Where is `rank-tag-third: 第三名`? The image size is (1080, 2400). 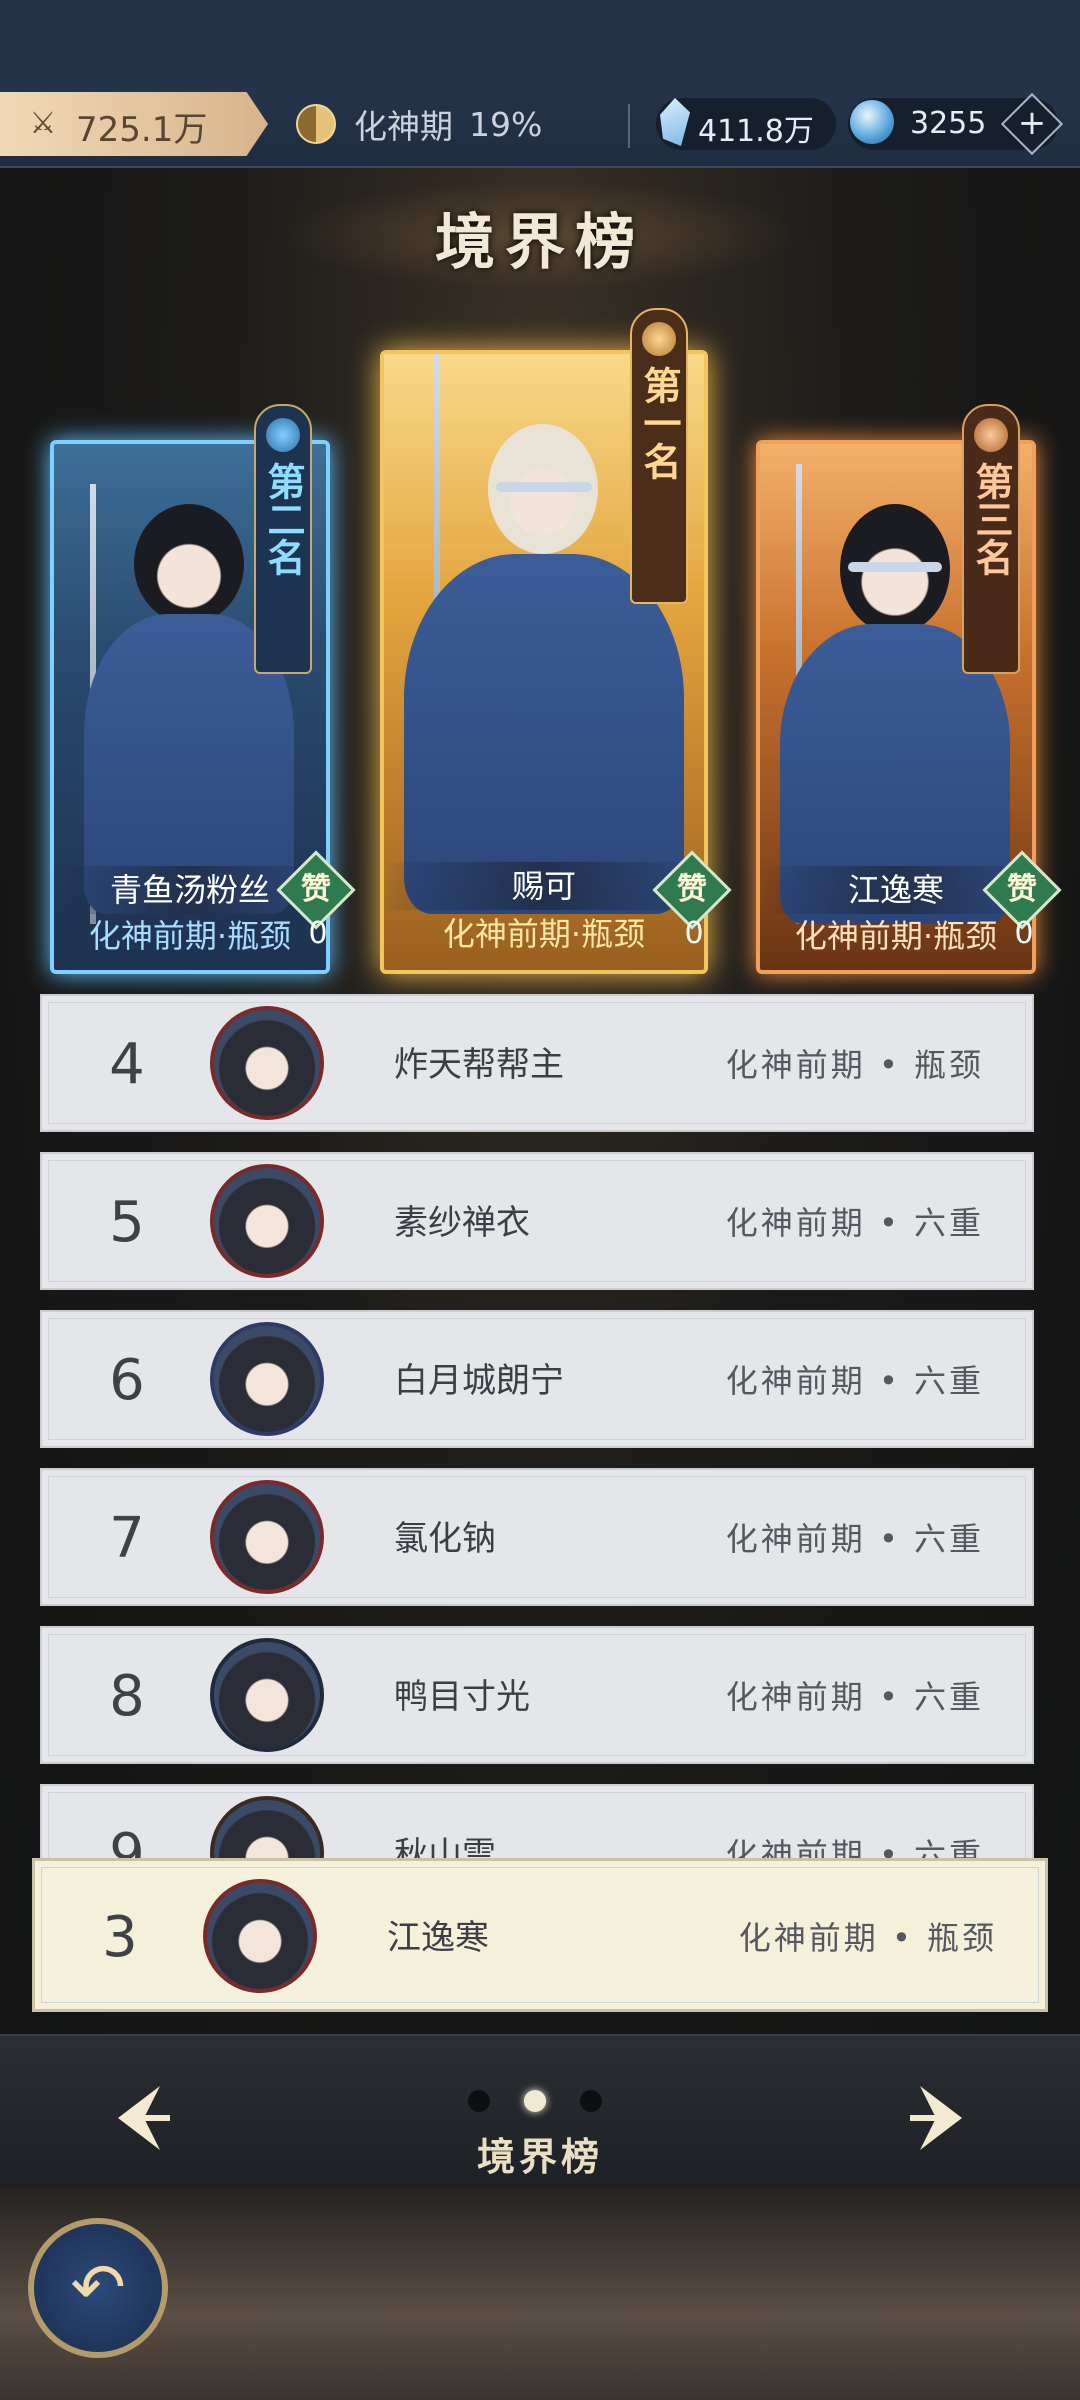 rank-tag-third: 第三名 is located at coordinates (991, 539).